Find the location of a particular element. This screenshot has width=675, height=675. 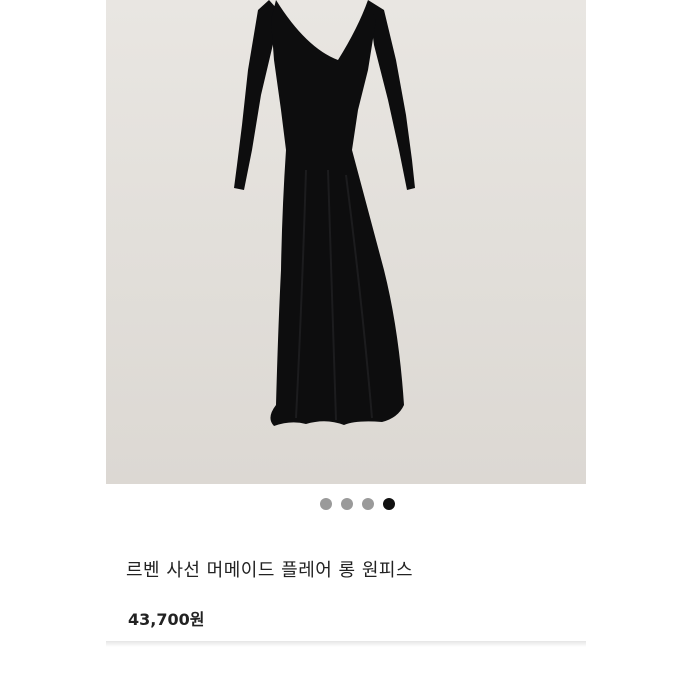

card-bottom-edge is located at coordinates (346, 644).